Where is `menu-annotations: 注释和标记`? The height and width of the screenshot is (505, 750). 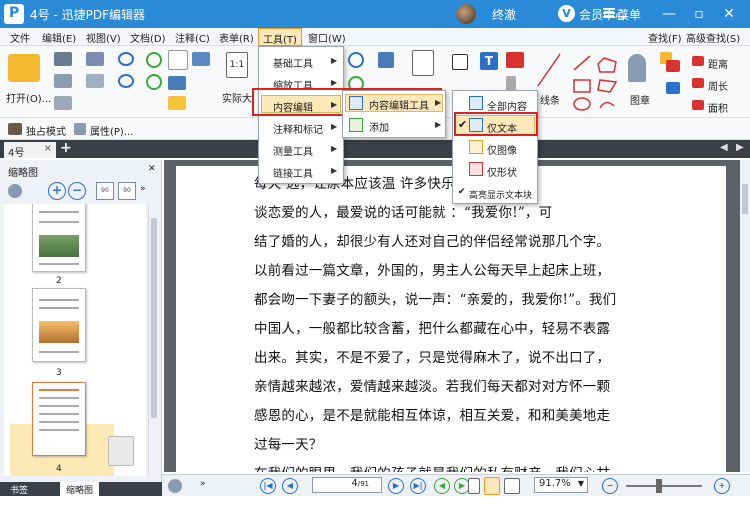
menu-annotations: 注释和标记 is located at coordinates (298, 128).